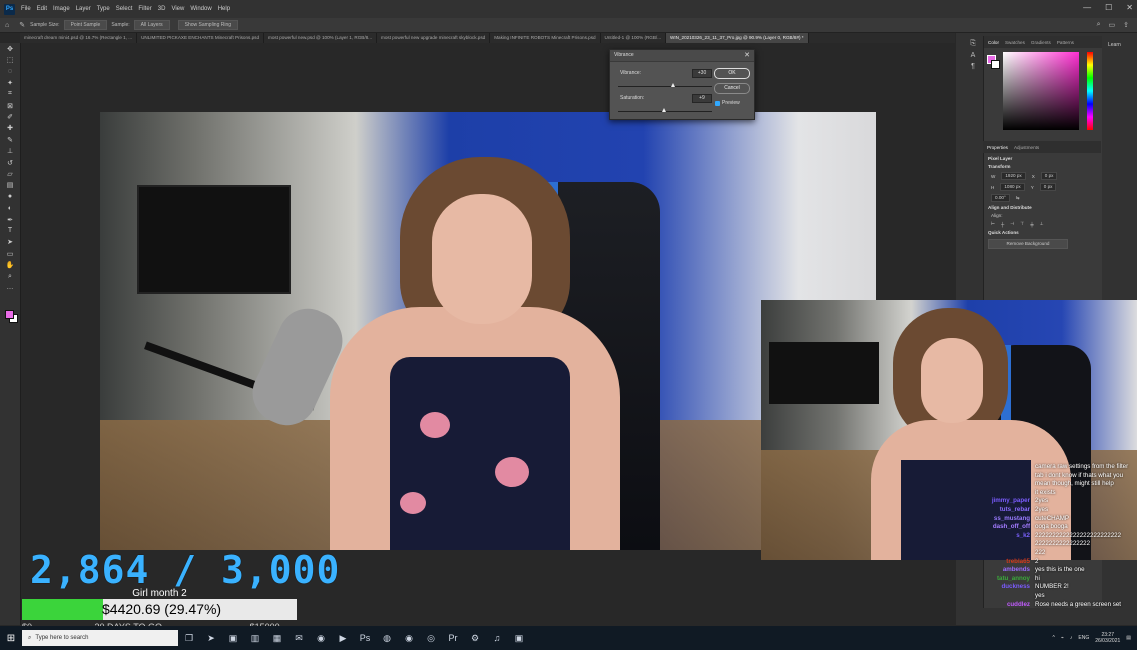 The width and height of the screenshot is (1137, 650). What do you see at coordinates (973, 44) in the screenshot?
I see `history-icon: ⎘` at bounding box center [973, 44].